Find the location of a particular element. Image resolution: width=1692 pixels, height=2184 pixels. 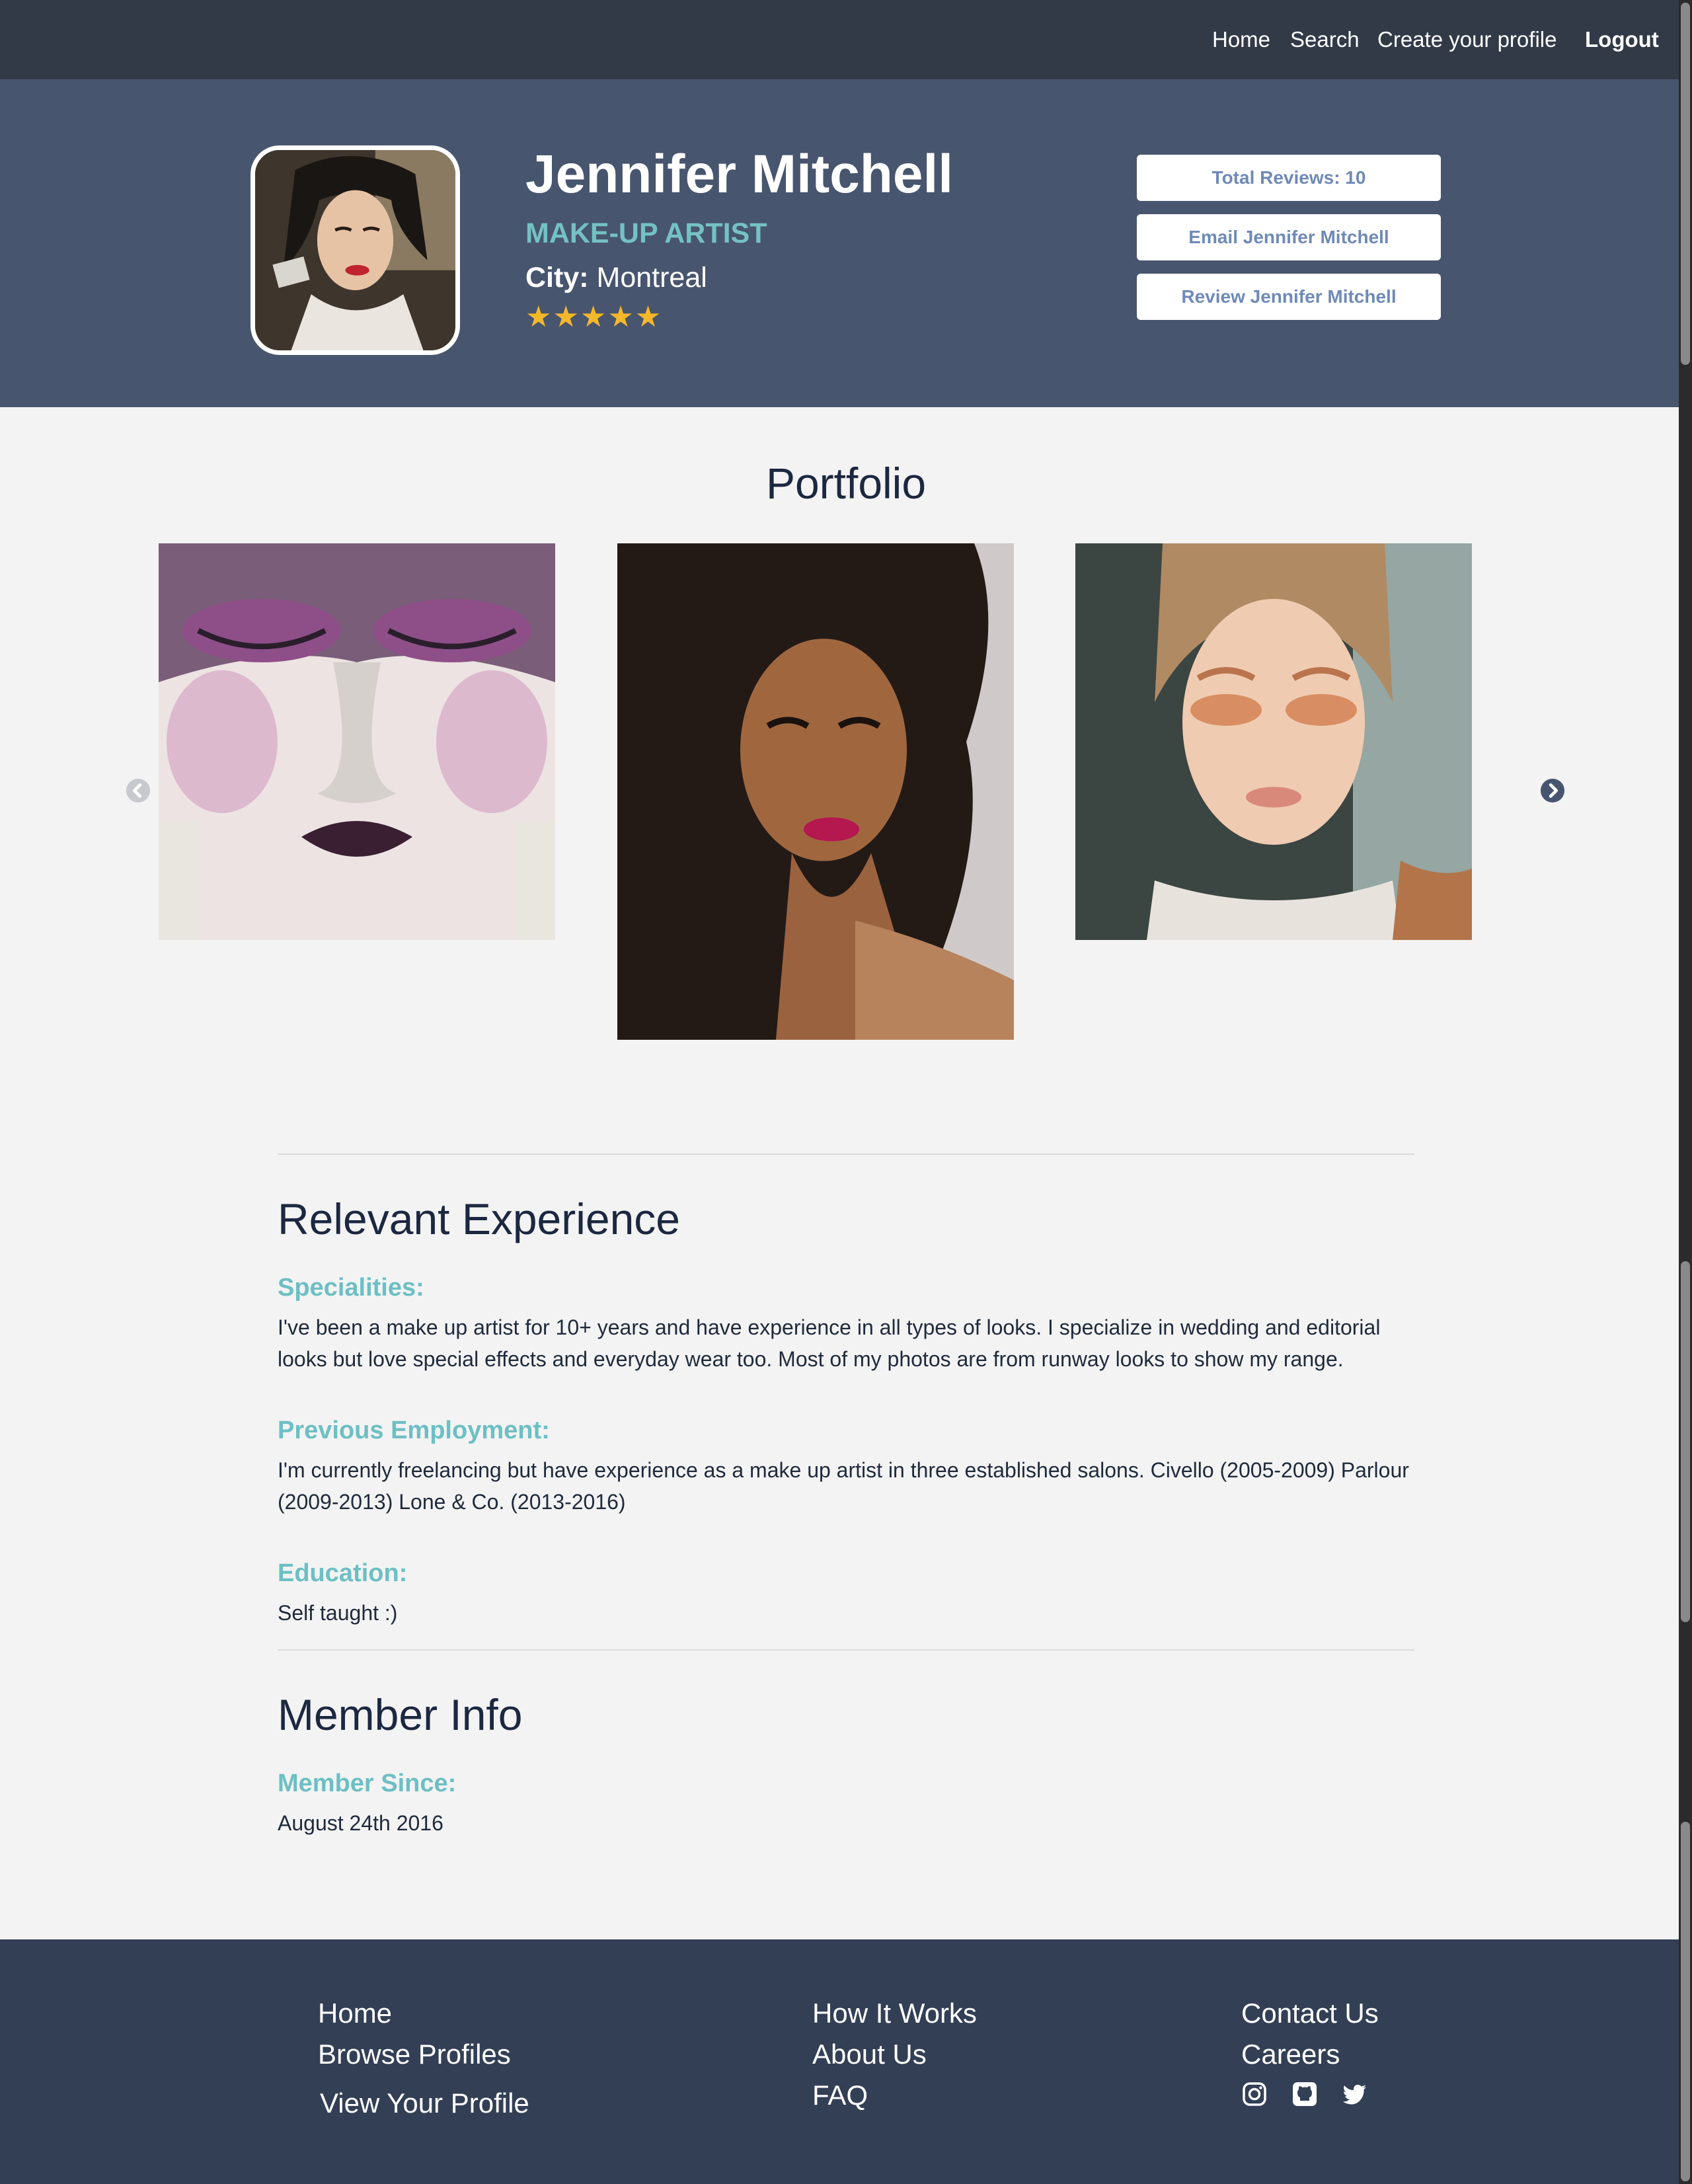

profile-name: Jennifer Mitchell is located at coordinates (739, 174).